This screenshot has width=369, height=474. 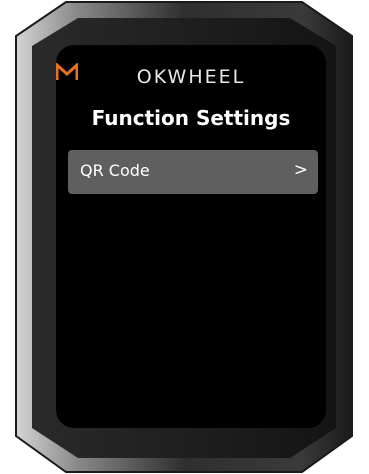 What do you see at coordinates (67, 71) in the screenshot?
I see `mokwheel-logo-icon` at bounding box center [67, 71].